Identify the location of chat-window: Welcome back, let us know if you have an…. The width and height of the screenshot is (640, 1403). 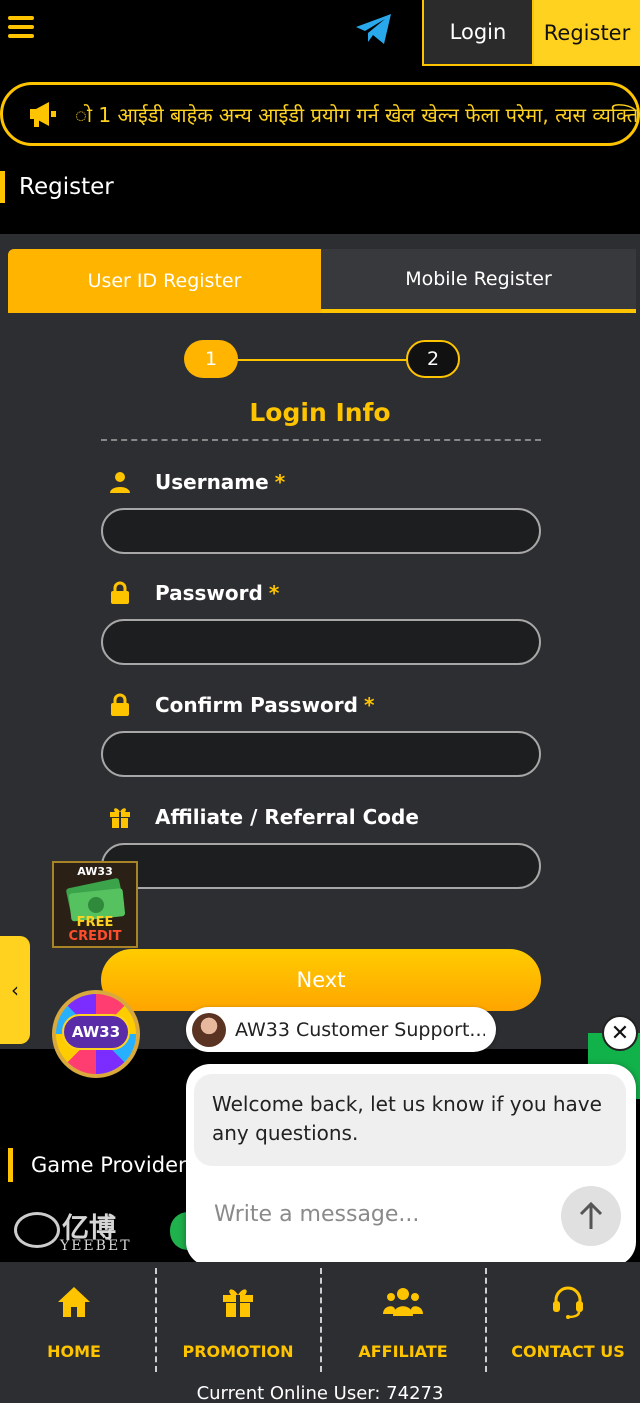
(411, 1165).